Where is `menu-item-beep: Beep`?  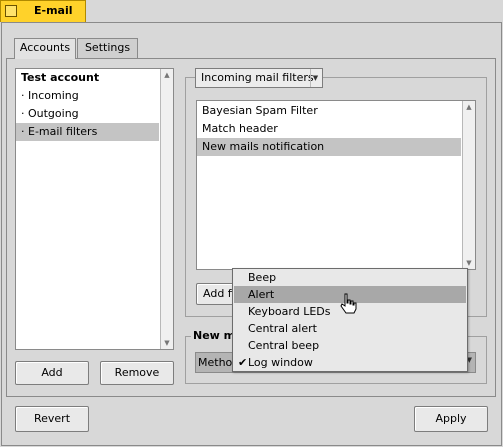 menu-item-beep: Beep is located at coordinates (350, 277).